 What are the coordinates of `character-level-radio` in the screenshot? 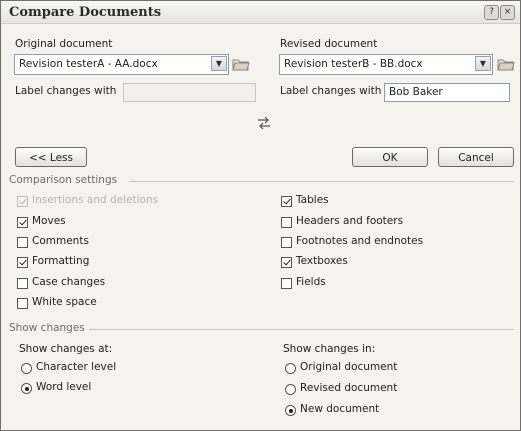 It's located at (26, 368).